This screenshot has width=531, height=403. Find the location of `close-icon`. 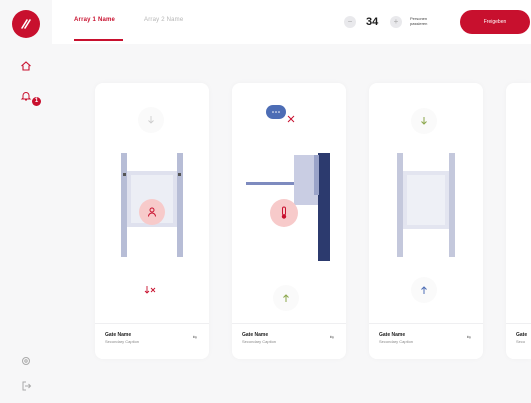

close-icon is located at coordinates (291, 119).